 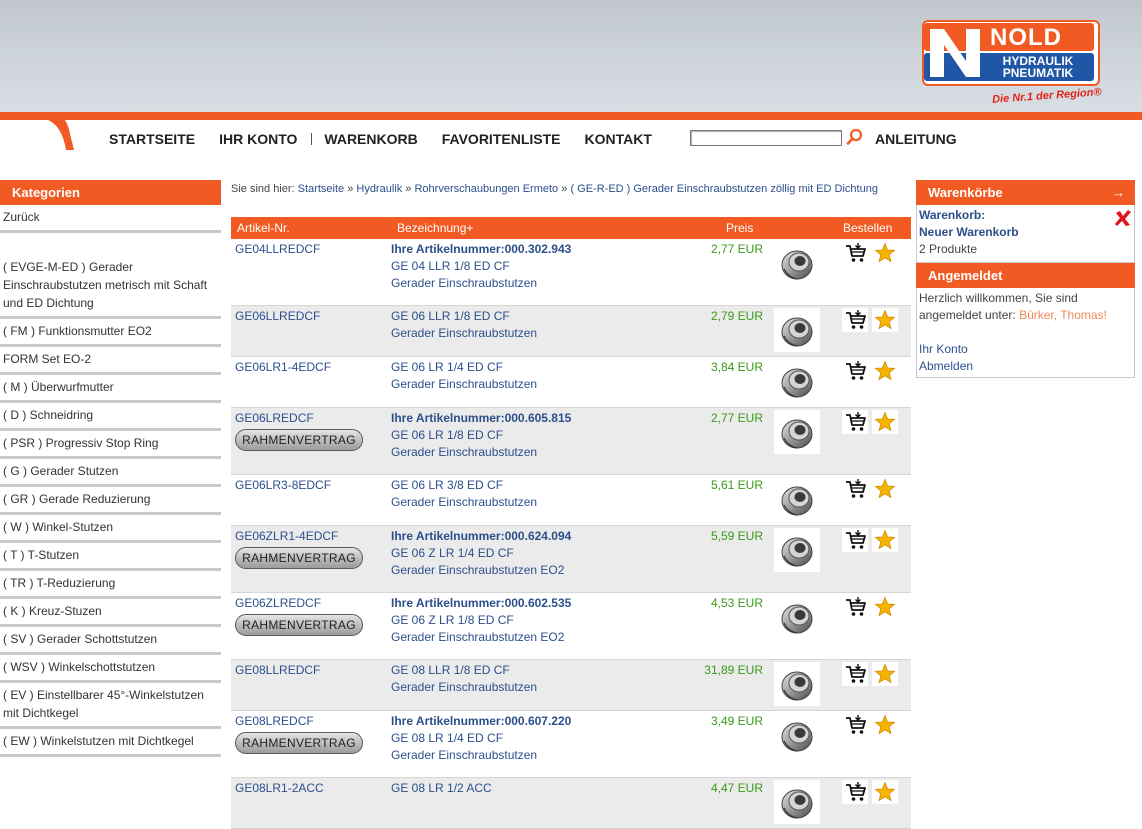 What do you see at coordinates (501, 139) in the screenshot?
I see `nav-favoritenliste: FAVORITENLISTE` at bounding box center [501, 139].